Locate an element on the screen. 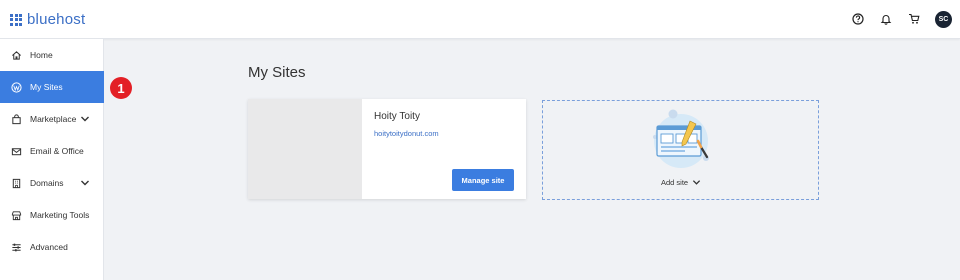  sidebar-item-my-sites: My Sites is located at coordinates (52, 87).